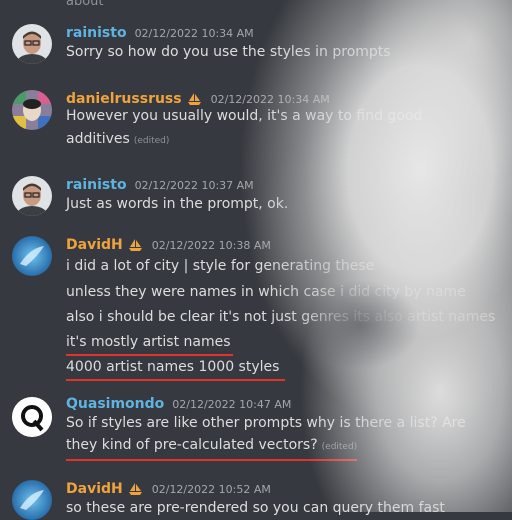  Describe the element at coordinates (194, 185) in the screenshot. I see `timestamp: 02/12/2022 10:37 AM` at that location.